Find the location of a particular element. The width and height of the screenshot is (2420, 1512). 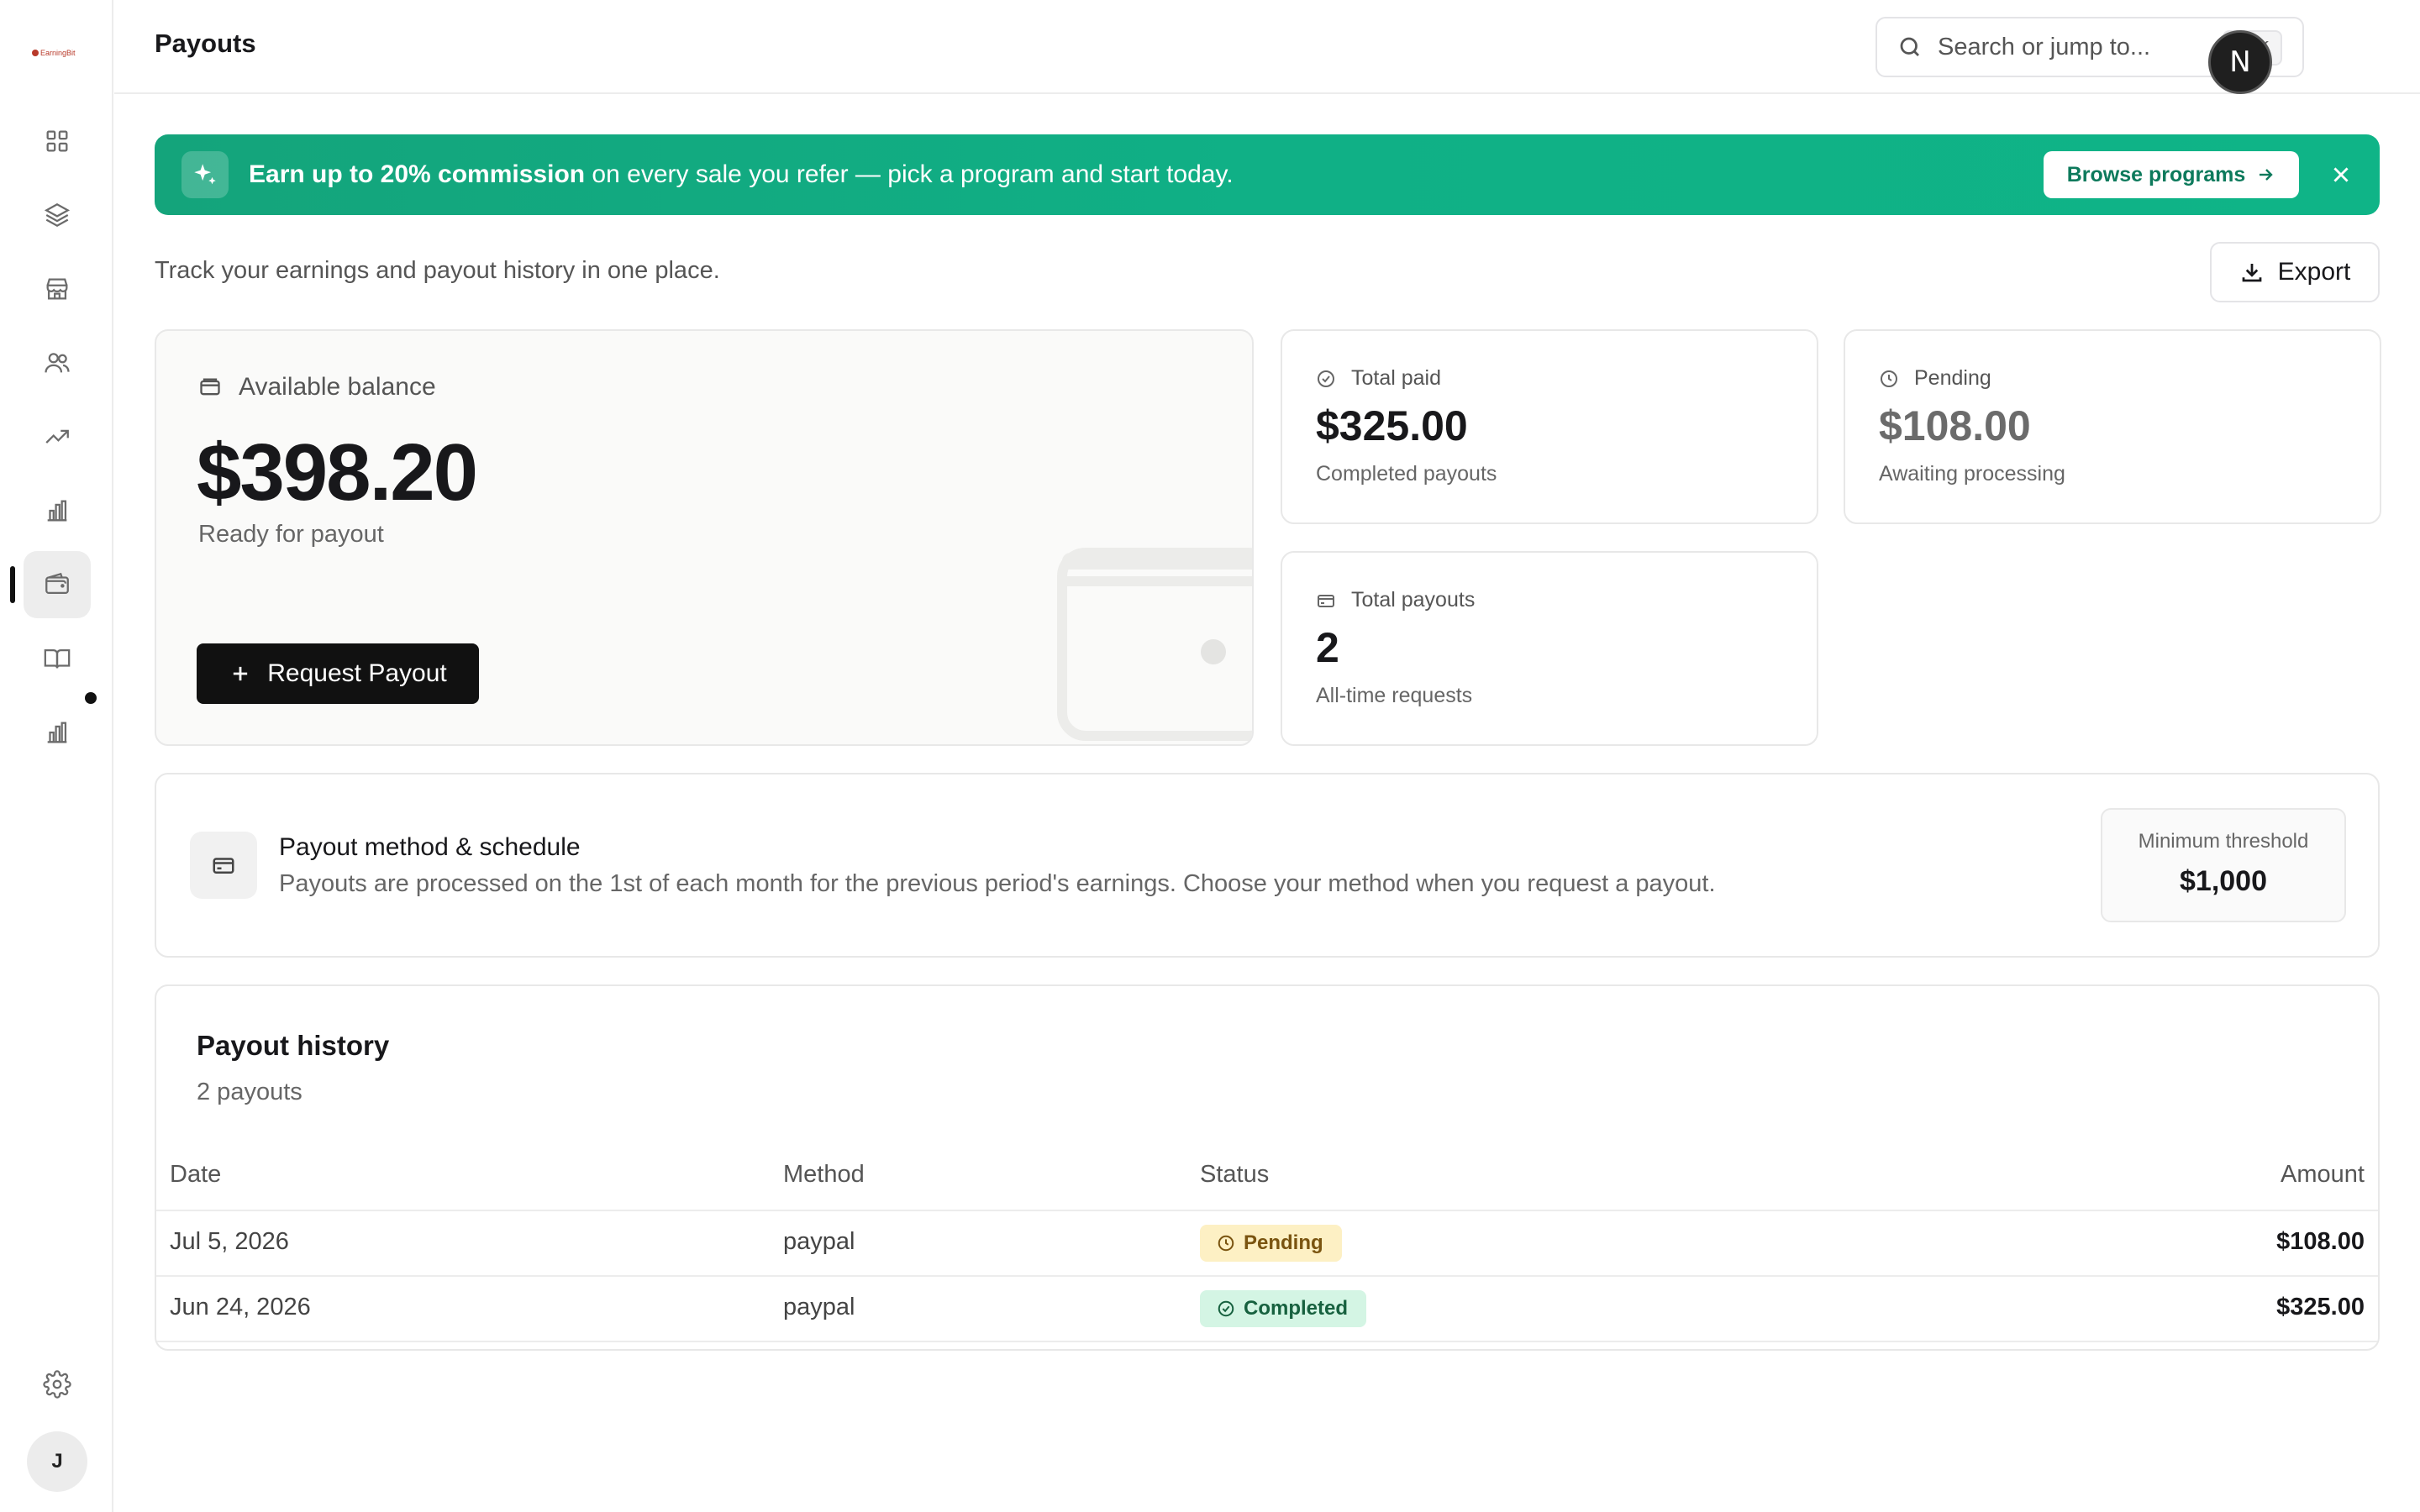

sidebar-item-programs is located at coordinates (58, 215).